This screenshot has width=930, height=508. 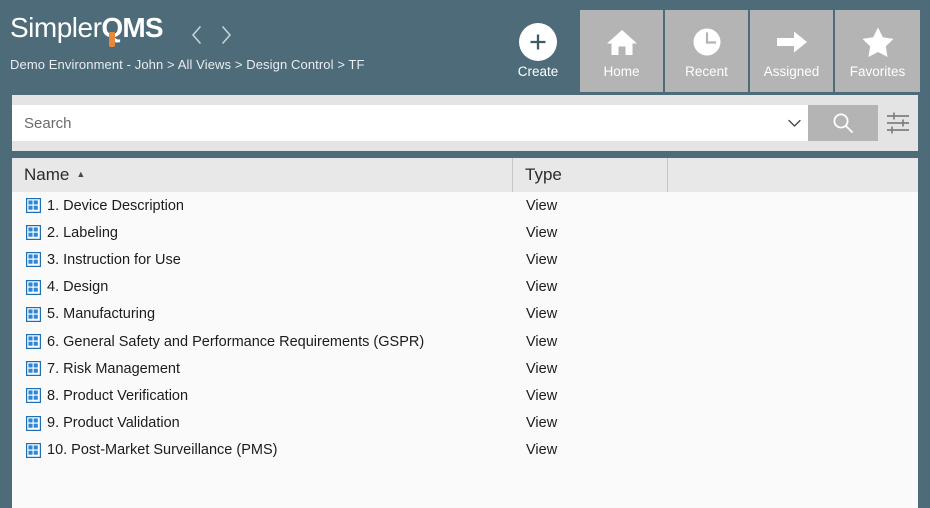 I want to click on search-input, so click(x=396, y=123).